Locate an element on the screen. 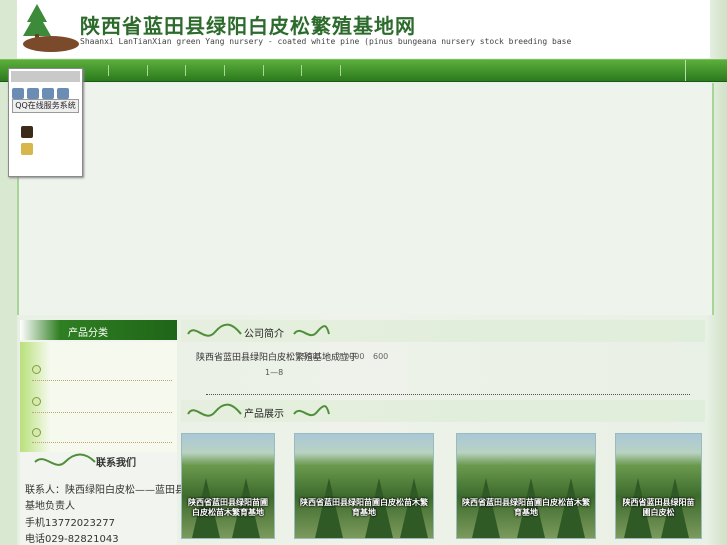 This screenshot has width=727, height=545. company-intro-title: 公司简介 is located at coordinates (264, 334).